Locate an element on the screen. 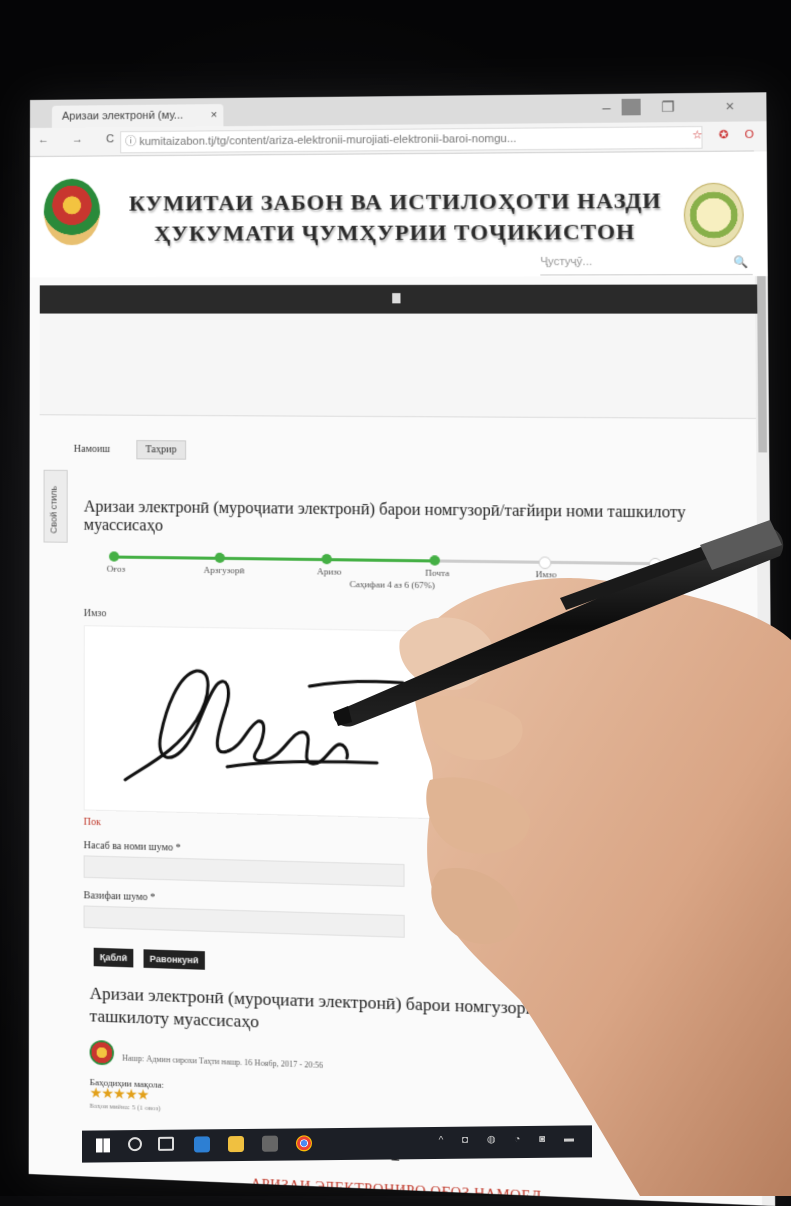  style-switcher-tab: Свой стиль is located at coordinates (55, 506).